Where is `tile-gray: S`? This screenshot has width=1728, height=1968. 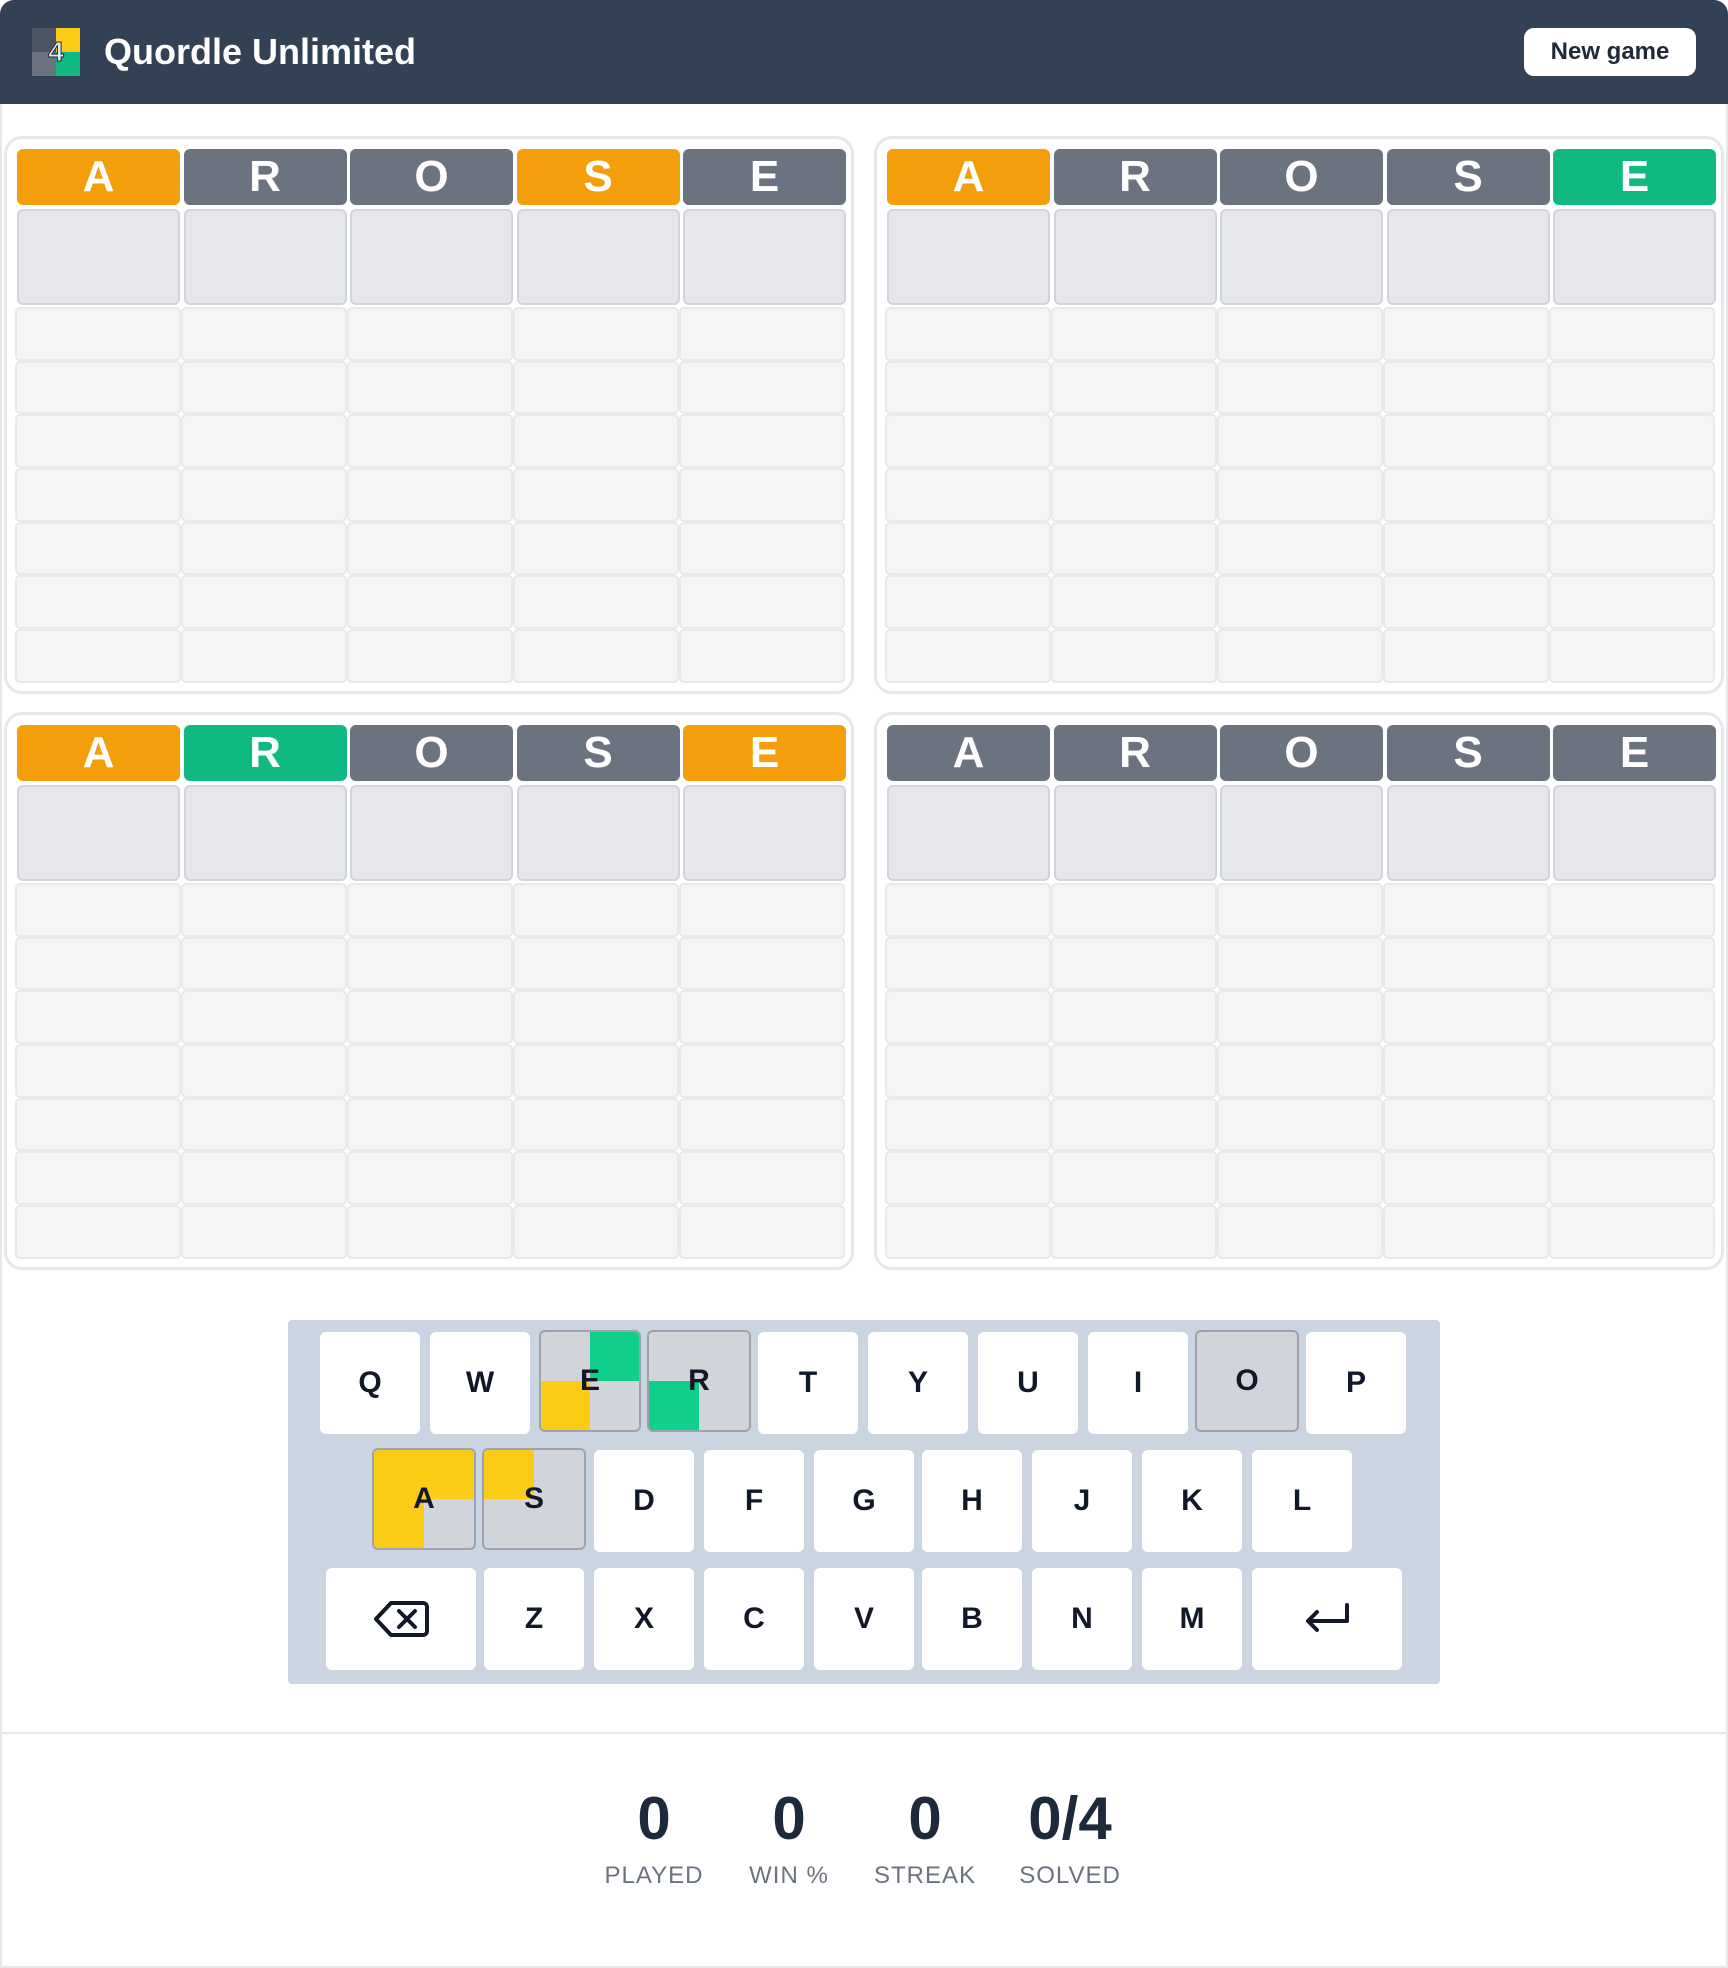
tile-gray: S is located at coordinates (1468, 177).